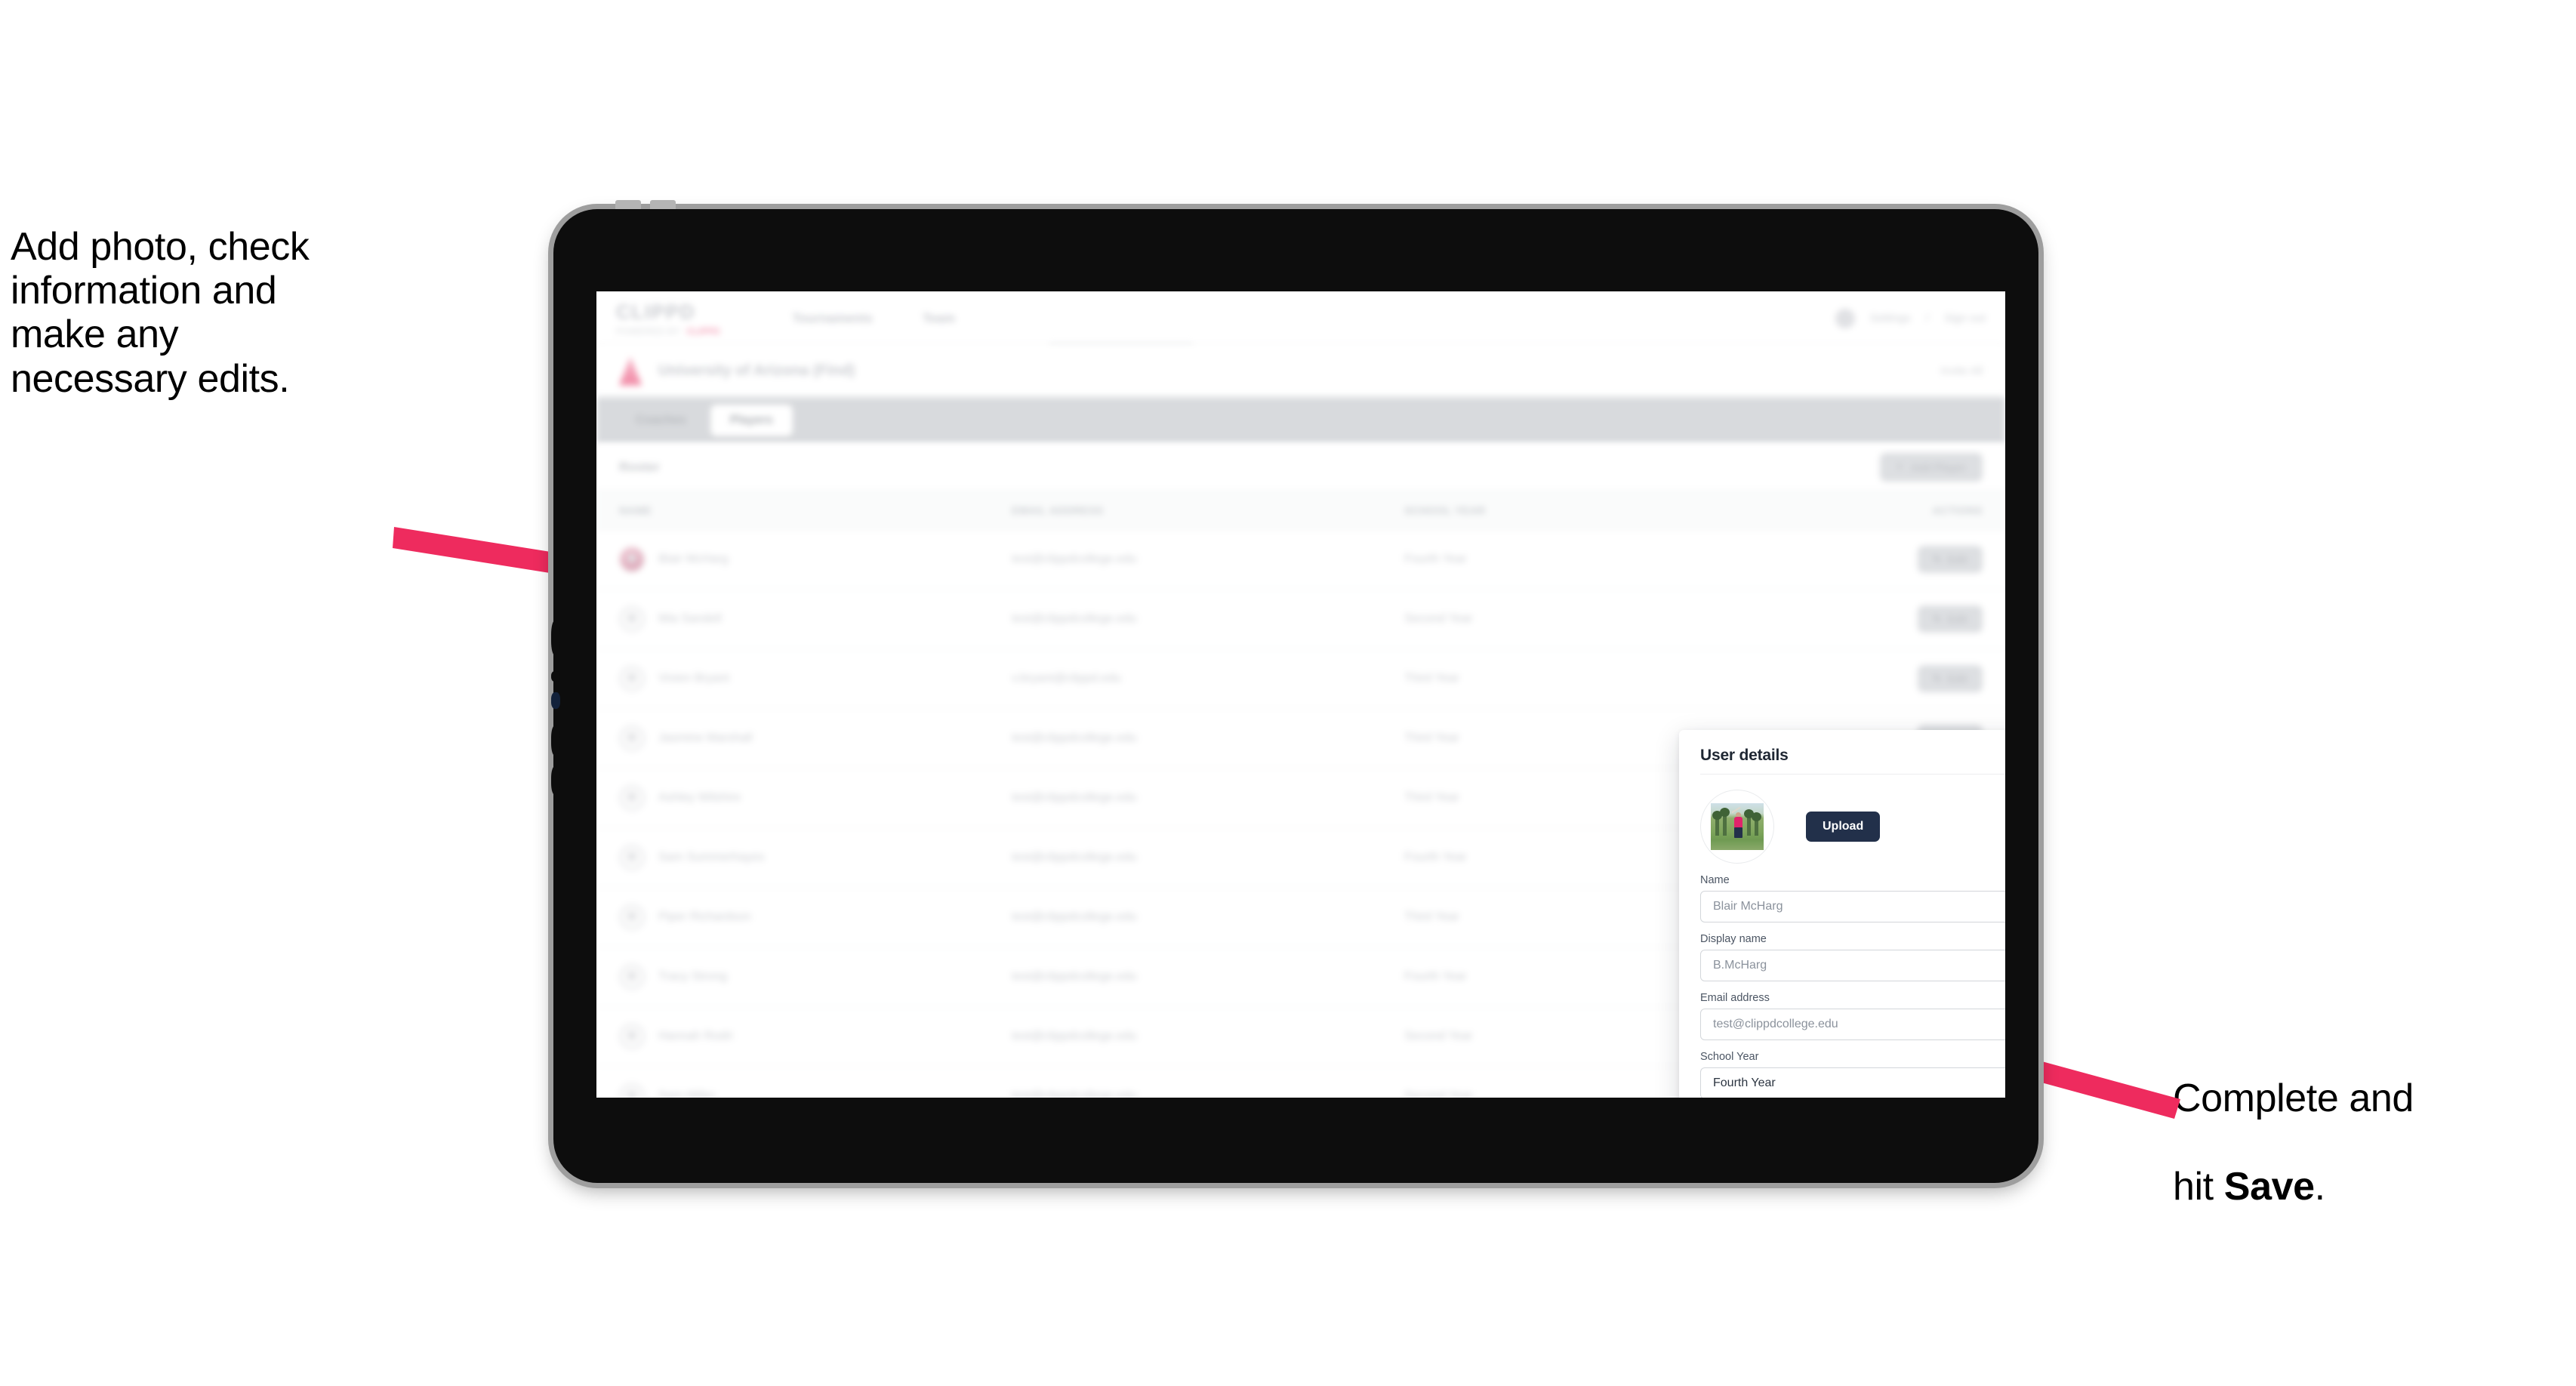 This screenshot has width=2576, height=1386. What do you see at coordinates (555, 740) in the screenshot?
I see `tablet-volume-down-button` at bounding box center [555, 740].